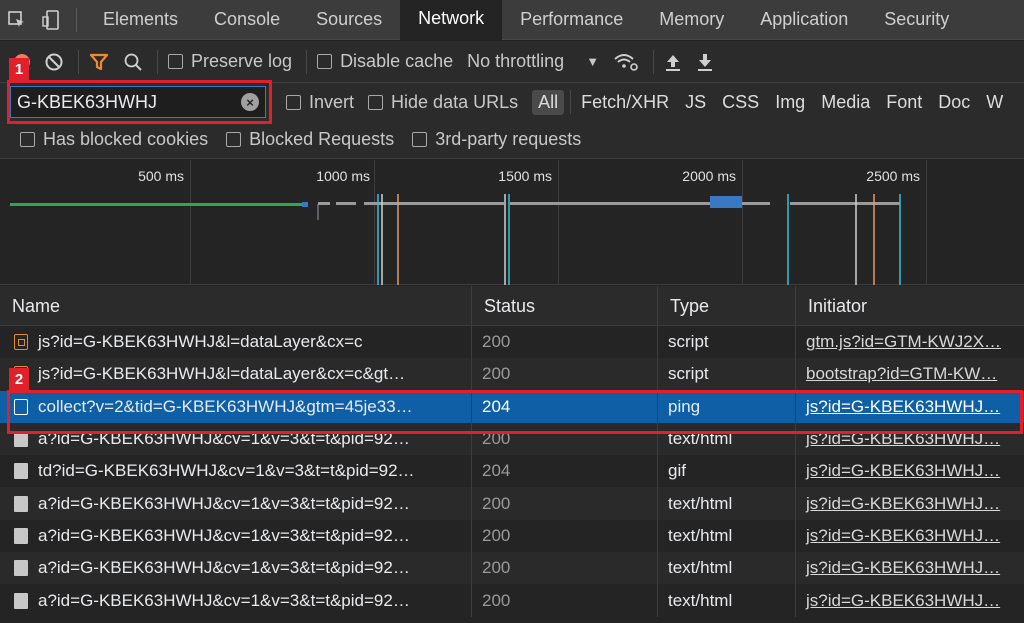 This screenshot has width=1024, height=623. I want to click on tab-console: Console, so click(247, 20).